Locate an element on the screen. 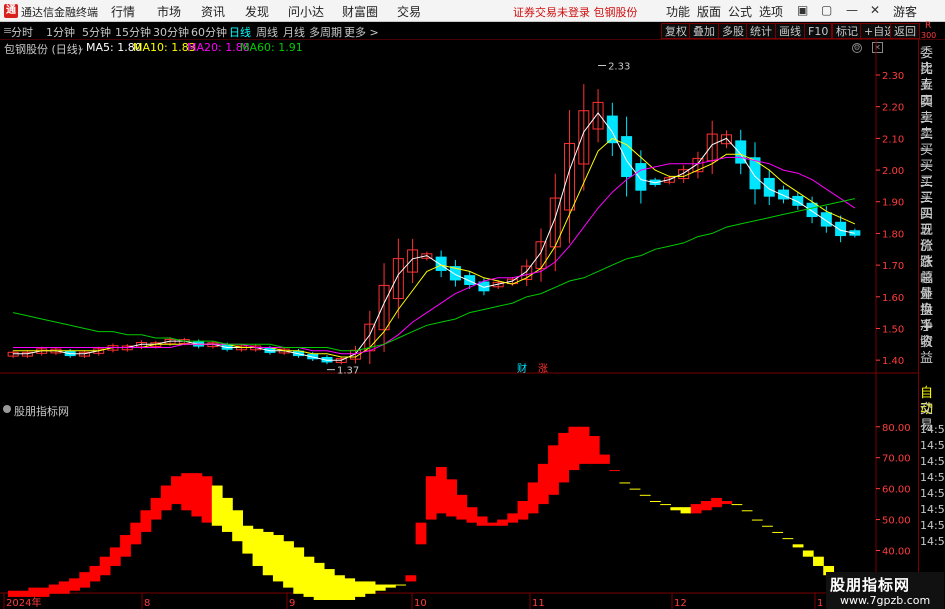 This screenshot has width=945, height=609. menu-hangqing: 行情 is located at coordinates (123, 11).